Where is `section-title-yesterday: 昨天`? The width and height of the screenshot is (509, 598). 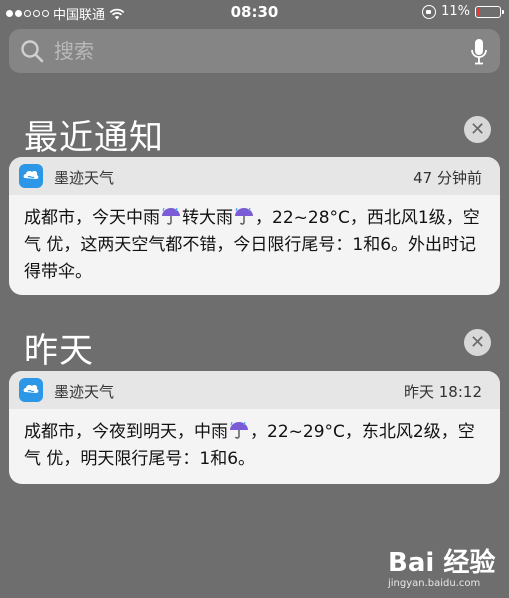 section-title-yesterday: 昨天 is located at coordinates (59, 351).